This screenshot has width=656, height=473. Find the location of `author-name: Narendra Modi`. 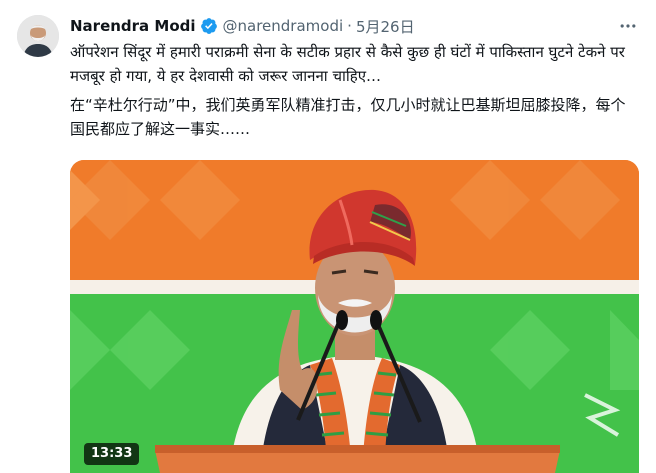

author-name: Narendra Modi is located at coordinates (133, 26).